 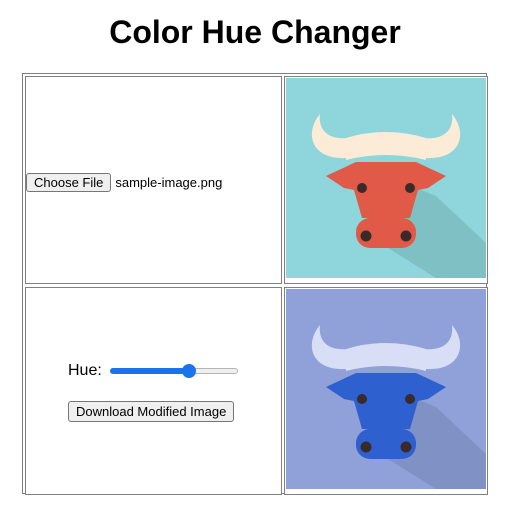 What do you see at coordinates (85, 370) in the screenshot?
I see `hue-label: Hue:` at bounding box center [85, 370].